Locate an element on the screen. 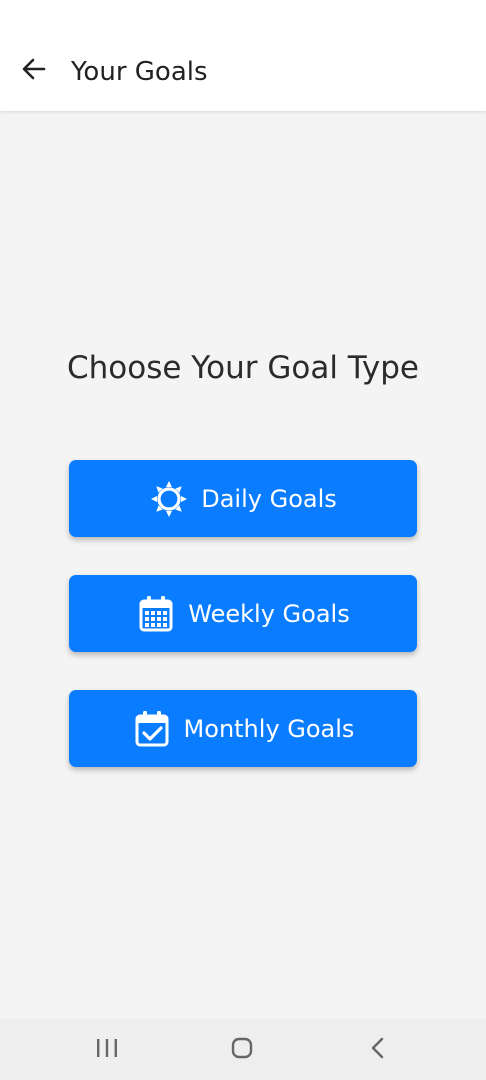 The height and width of the screenshot is (1080, 486). daily-goals-button: Daily Goals is located at coordinates (243, 498).